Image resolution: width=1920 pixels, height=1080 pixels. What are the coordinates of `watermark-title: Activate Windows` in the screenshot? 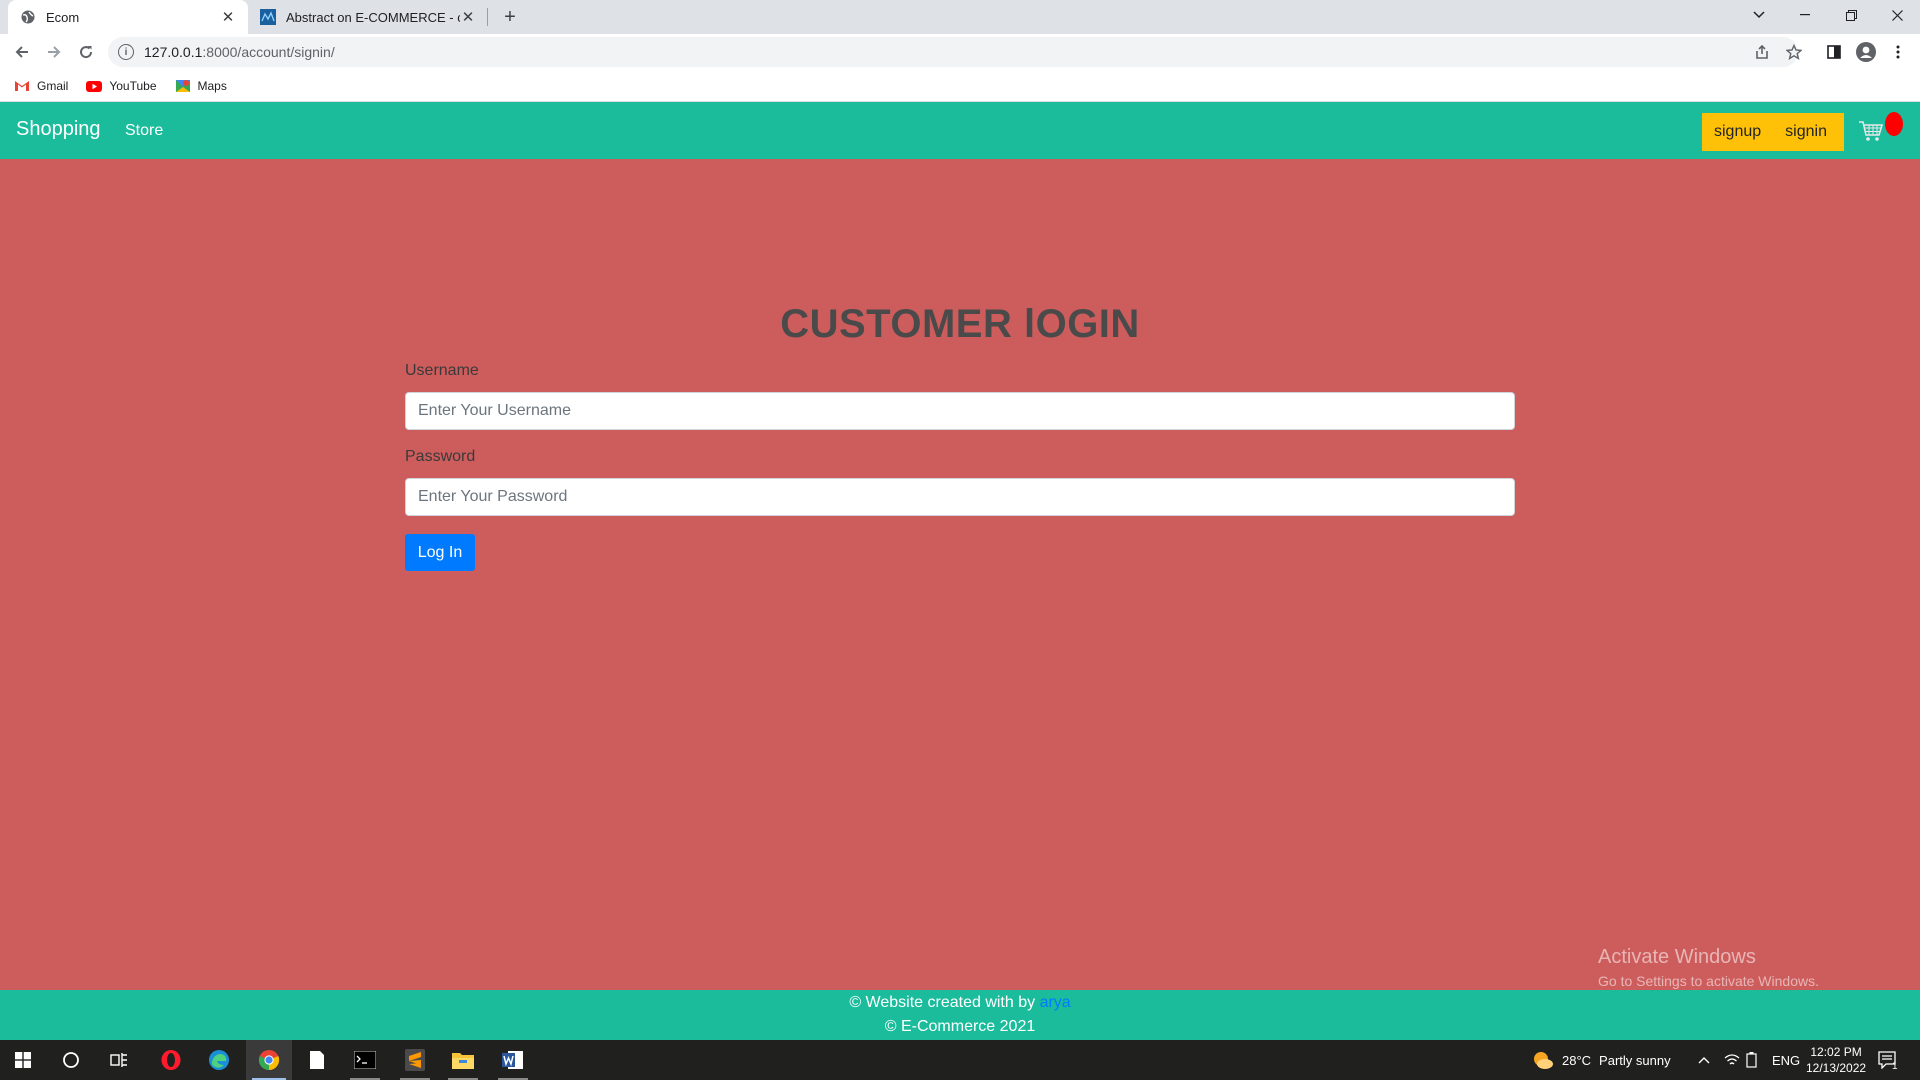 It's located at (1677, 957).